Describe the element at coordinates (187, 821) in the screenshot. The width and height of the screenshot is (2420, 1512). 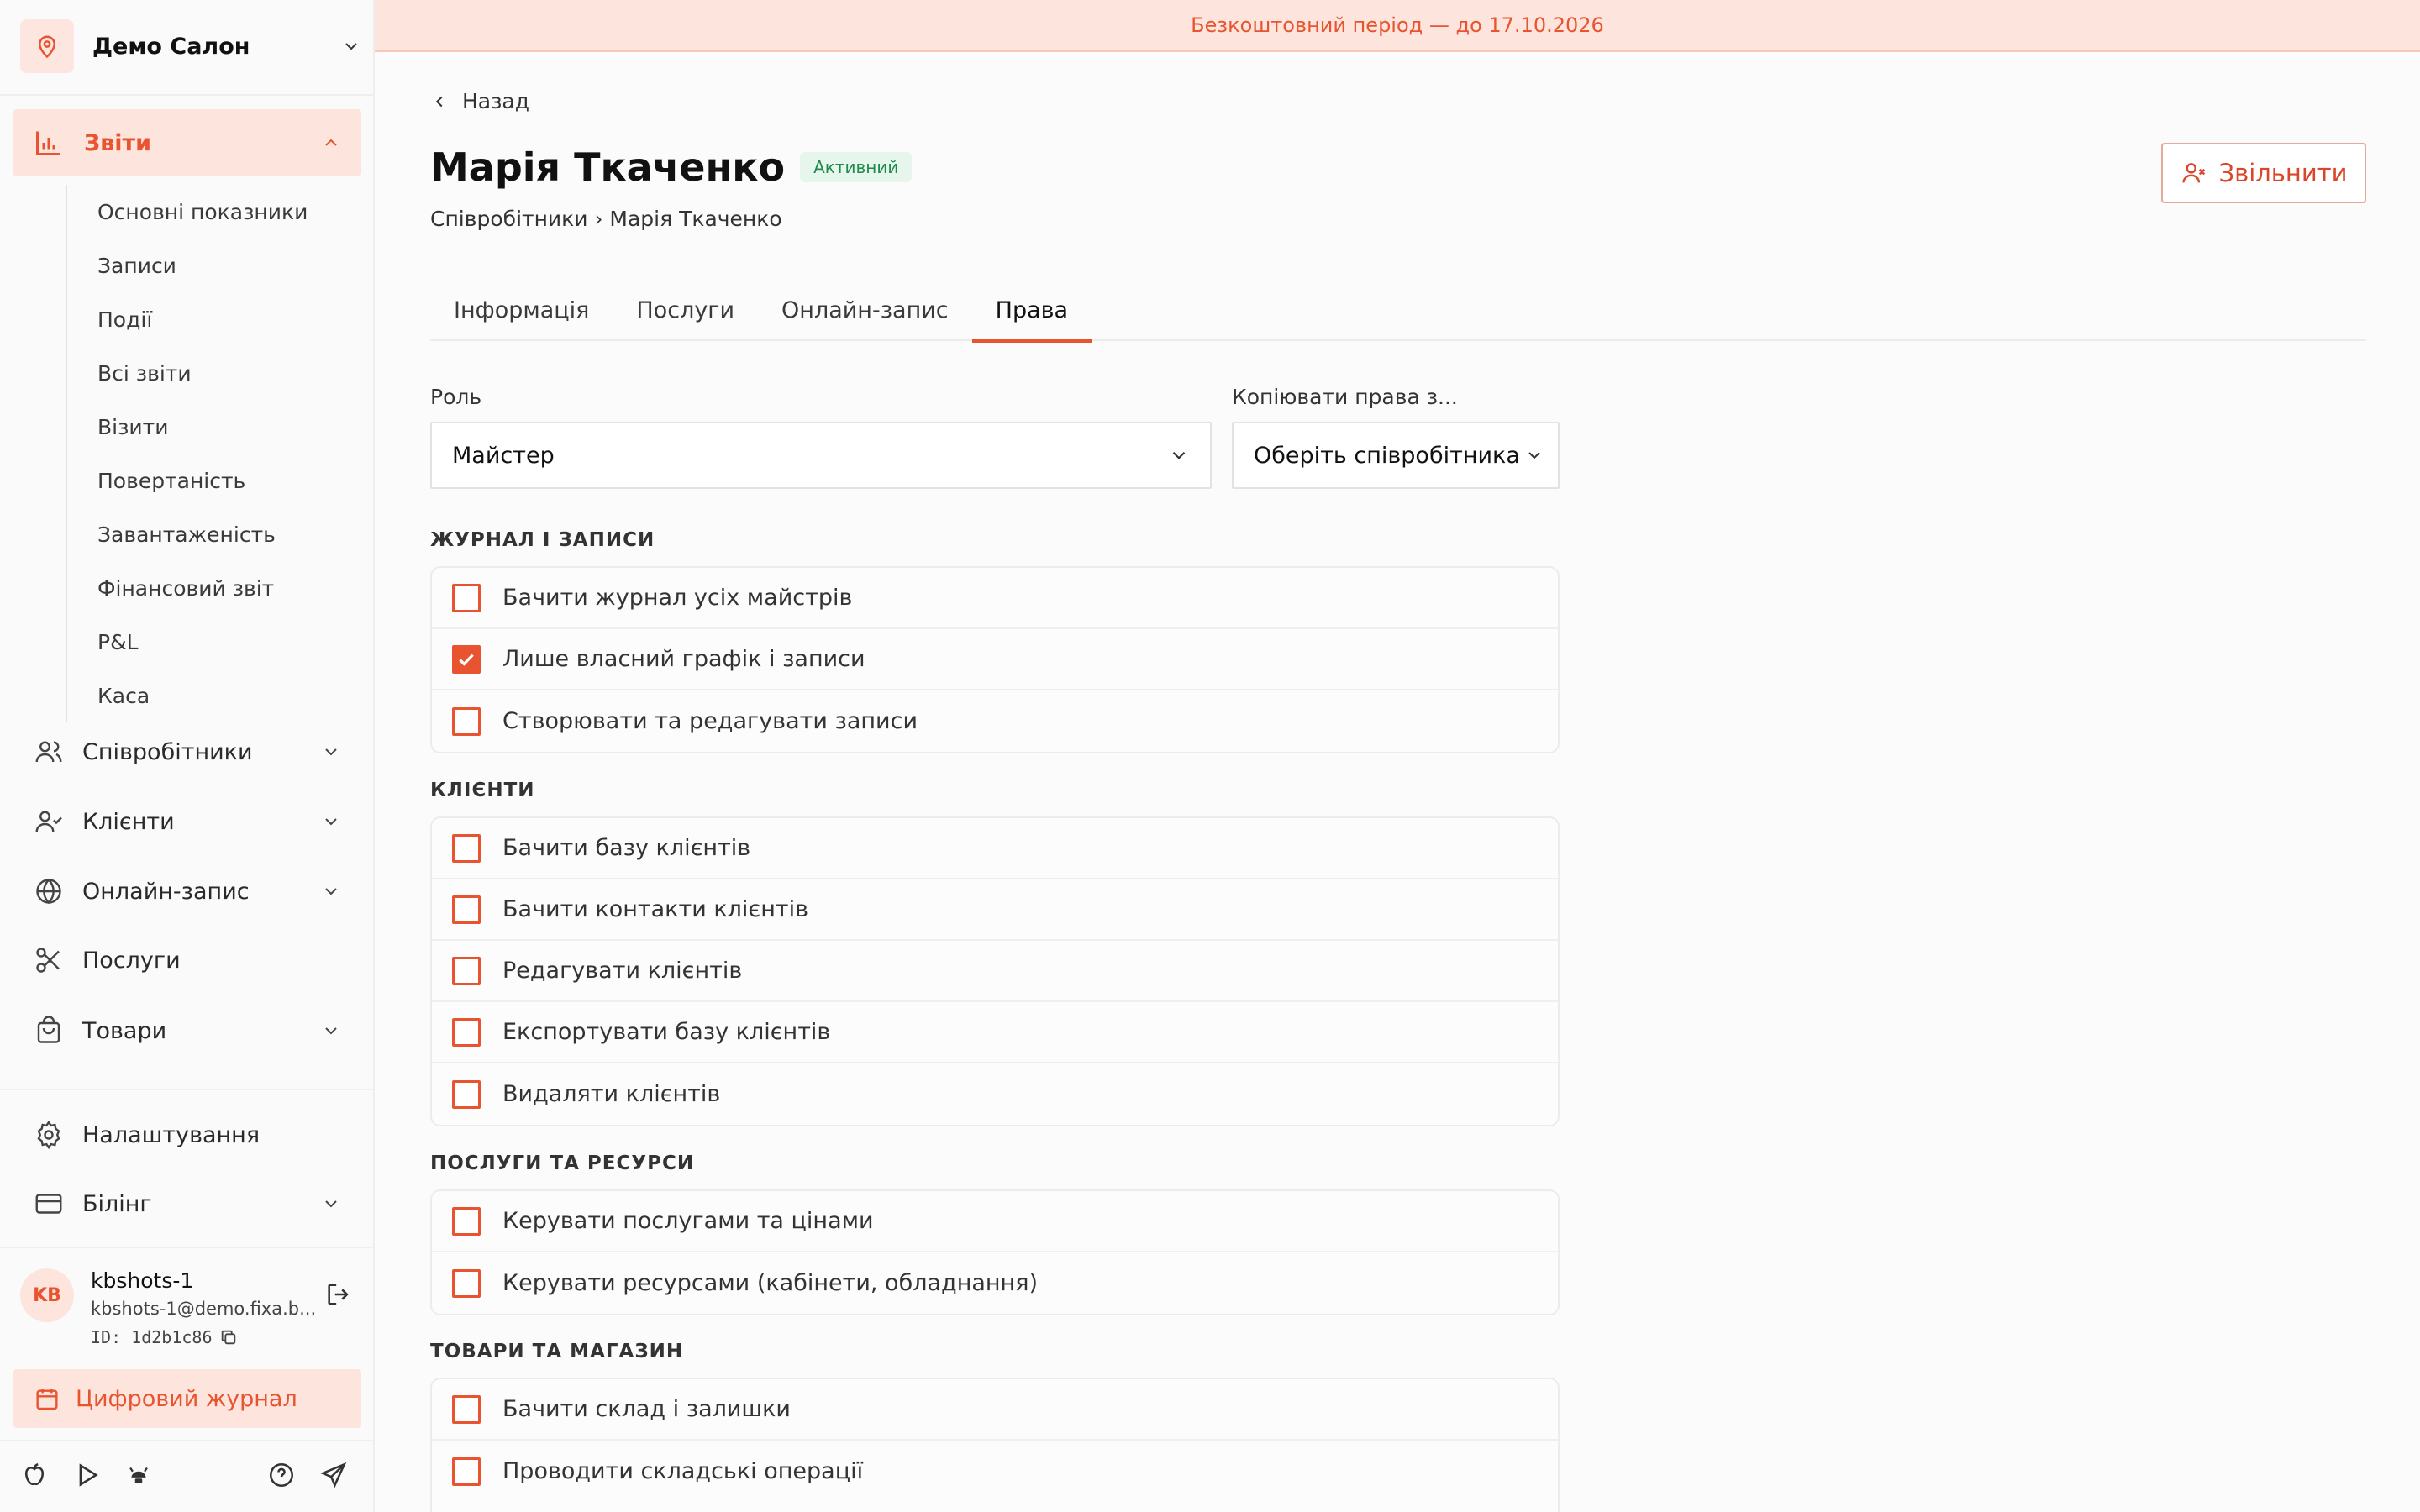
I see `sidebar-item-clients: Клієнти` at that location.